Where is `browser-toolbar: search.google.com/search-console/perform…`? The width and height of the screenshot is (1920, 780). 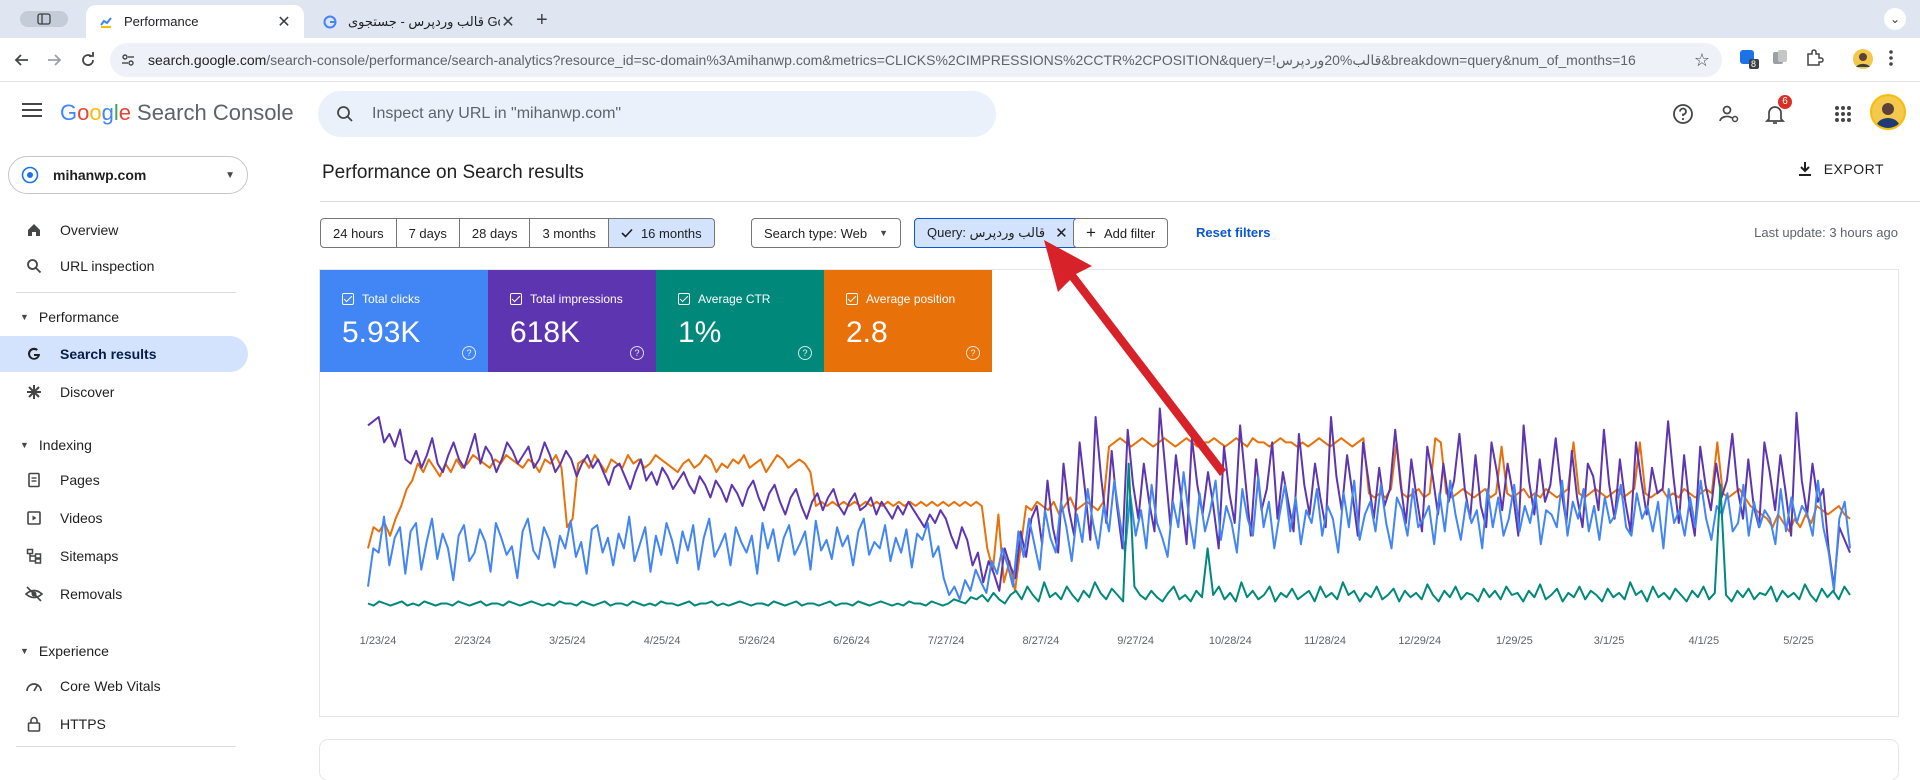 browser-toolbar: search.google.com/search-console/perform… is located at coordinates (960, 60).